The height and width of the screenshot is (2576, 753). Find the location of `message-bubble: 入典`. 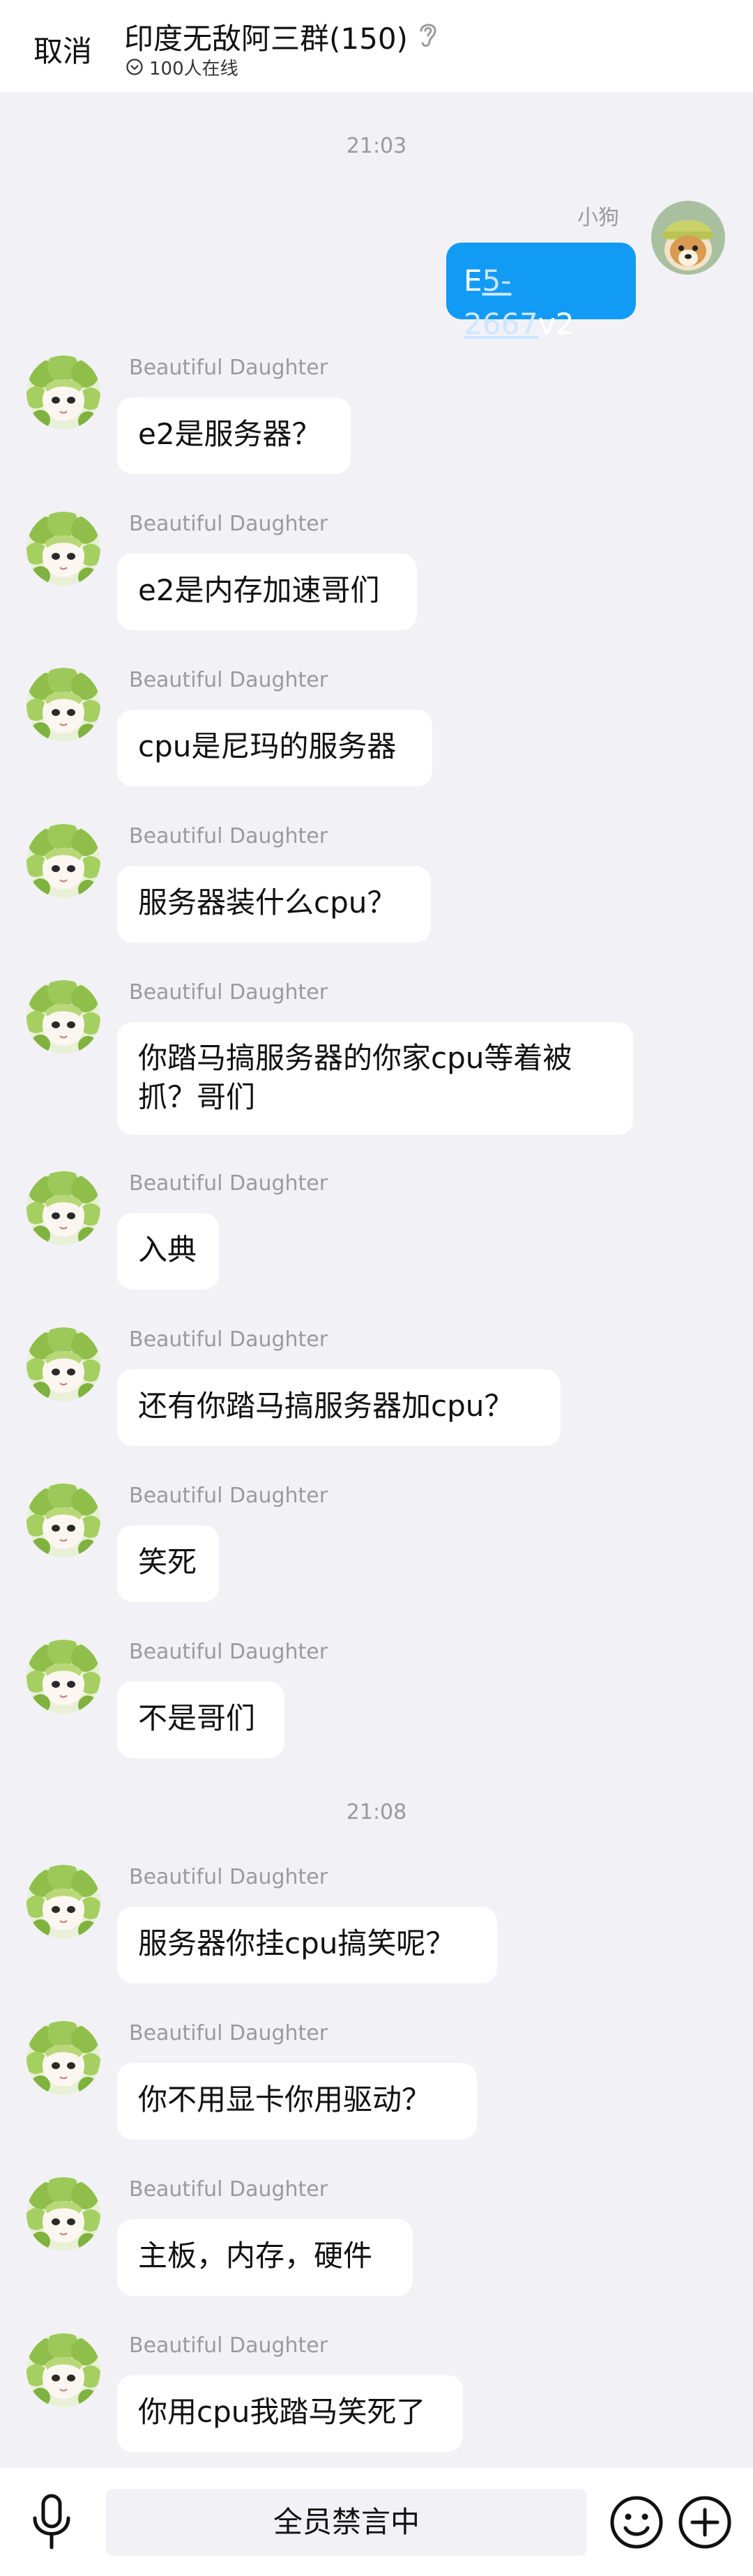

message-bubble: 入典 is located at coordinates (168, 1251).